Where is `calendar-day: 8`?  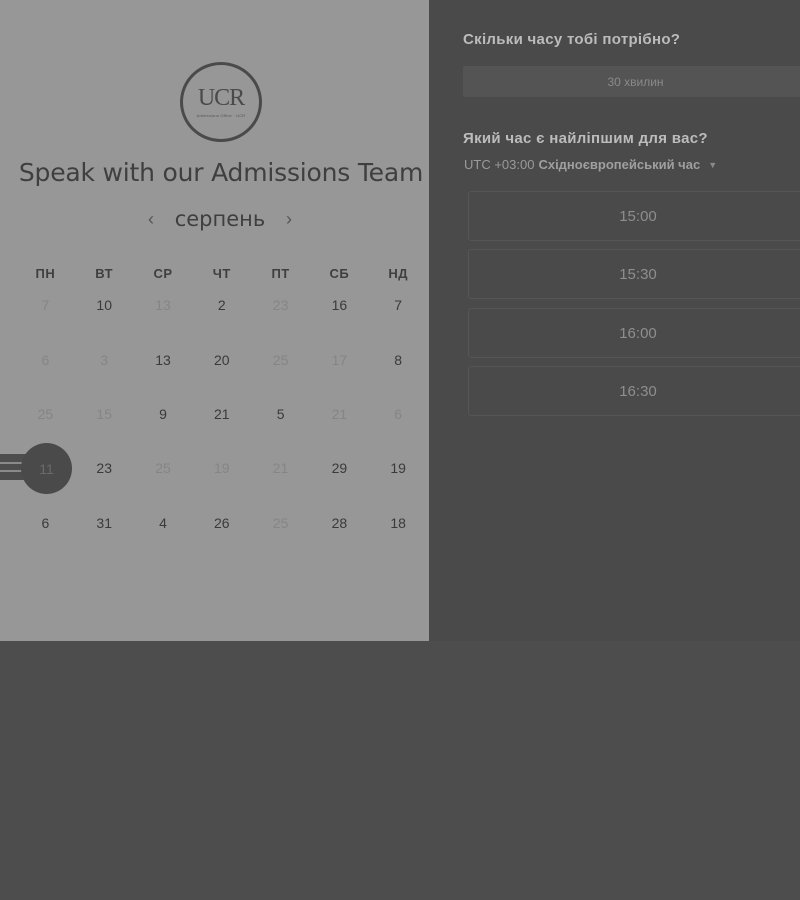 calendar-day: 8 is located at coordinates (398, 360).